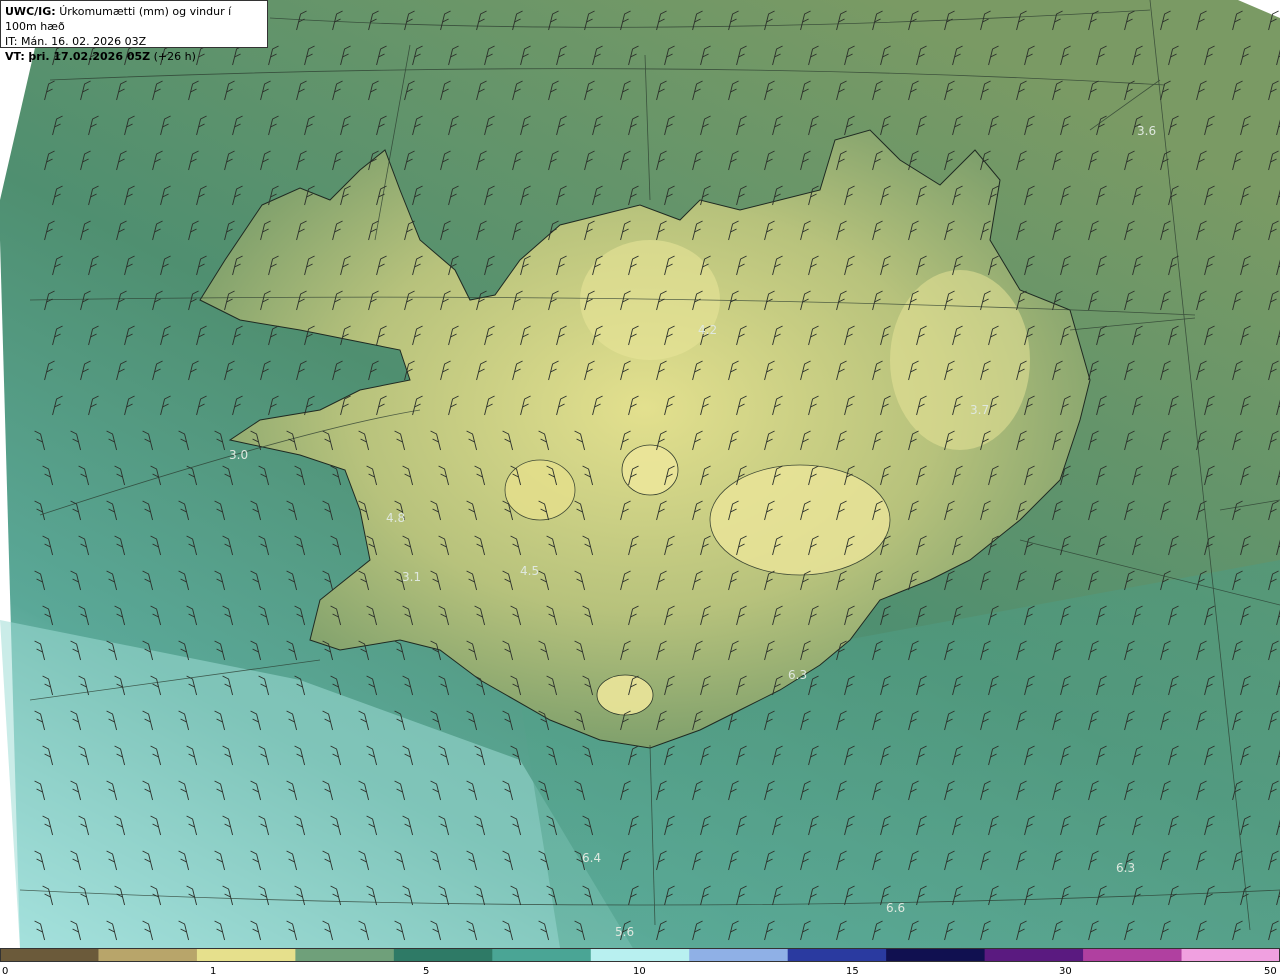 Image resolution: width=1280 pixels, height=978 pixels. Describe the element at coordinates (89, 56) in the screenshot. I see `valid-time: þri. 17.02.2026 05Z` at that location.